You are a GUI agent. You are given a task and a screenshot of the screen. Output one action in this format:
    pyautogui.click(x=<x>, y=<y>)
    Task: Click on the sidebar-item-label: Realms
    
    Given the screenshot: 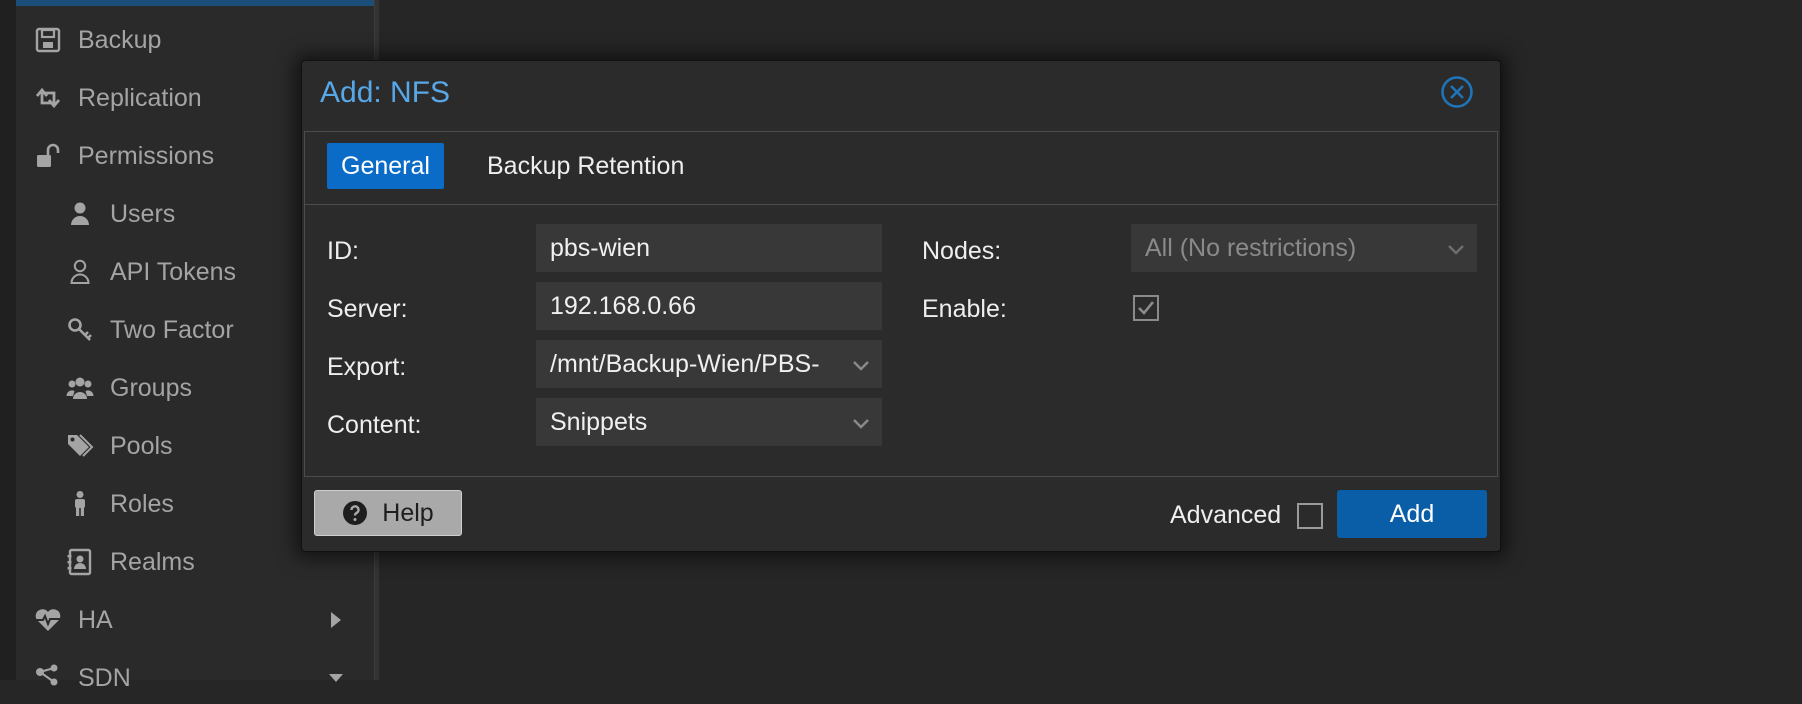 What is the action you would take?
    pyautogui.click(x=152, y=561)
    